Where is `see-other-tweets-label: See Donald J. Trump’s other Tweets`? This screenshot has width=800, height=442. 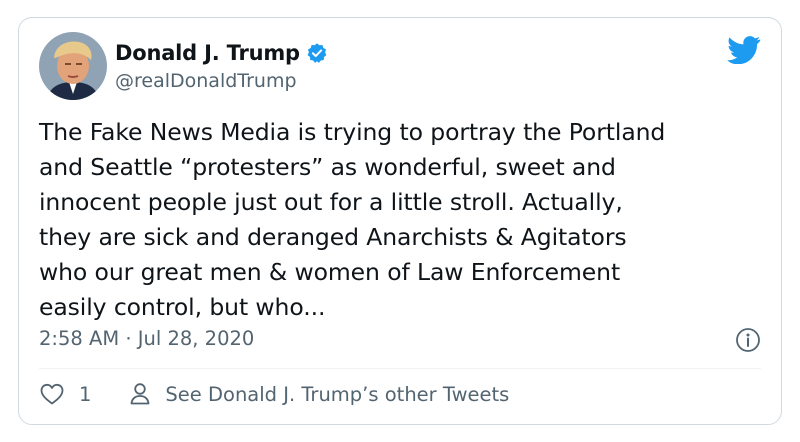 see-other-tweets-label: See Donald J. Trump’s other Tweets is located at coordinates (337, 394).